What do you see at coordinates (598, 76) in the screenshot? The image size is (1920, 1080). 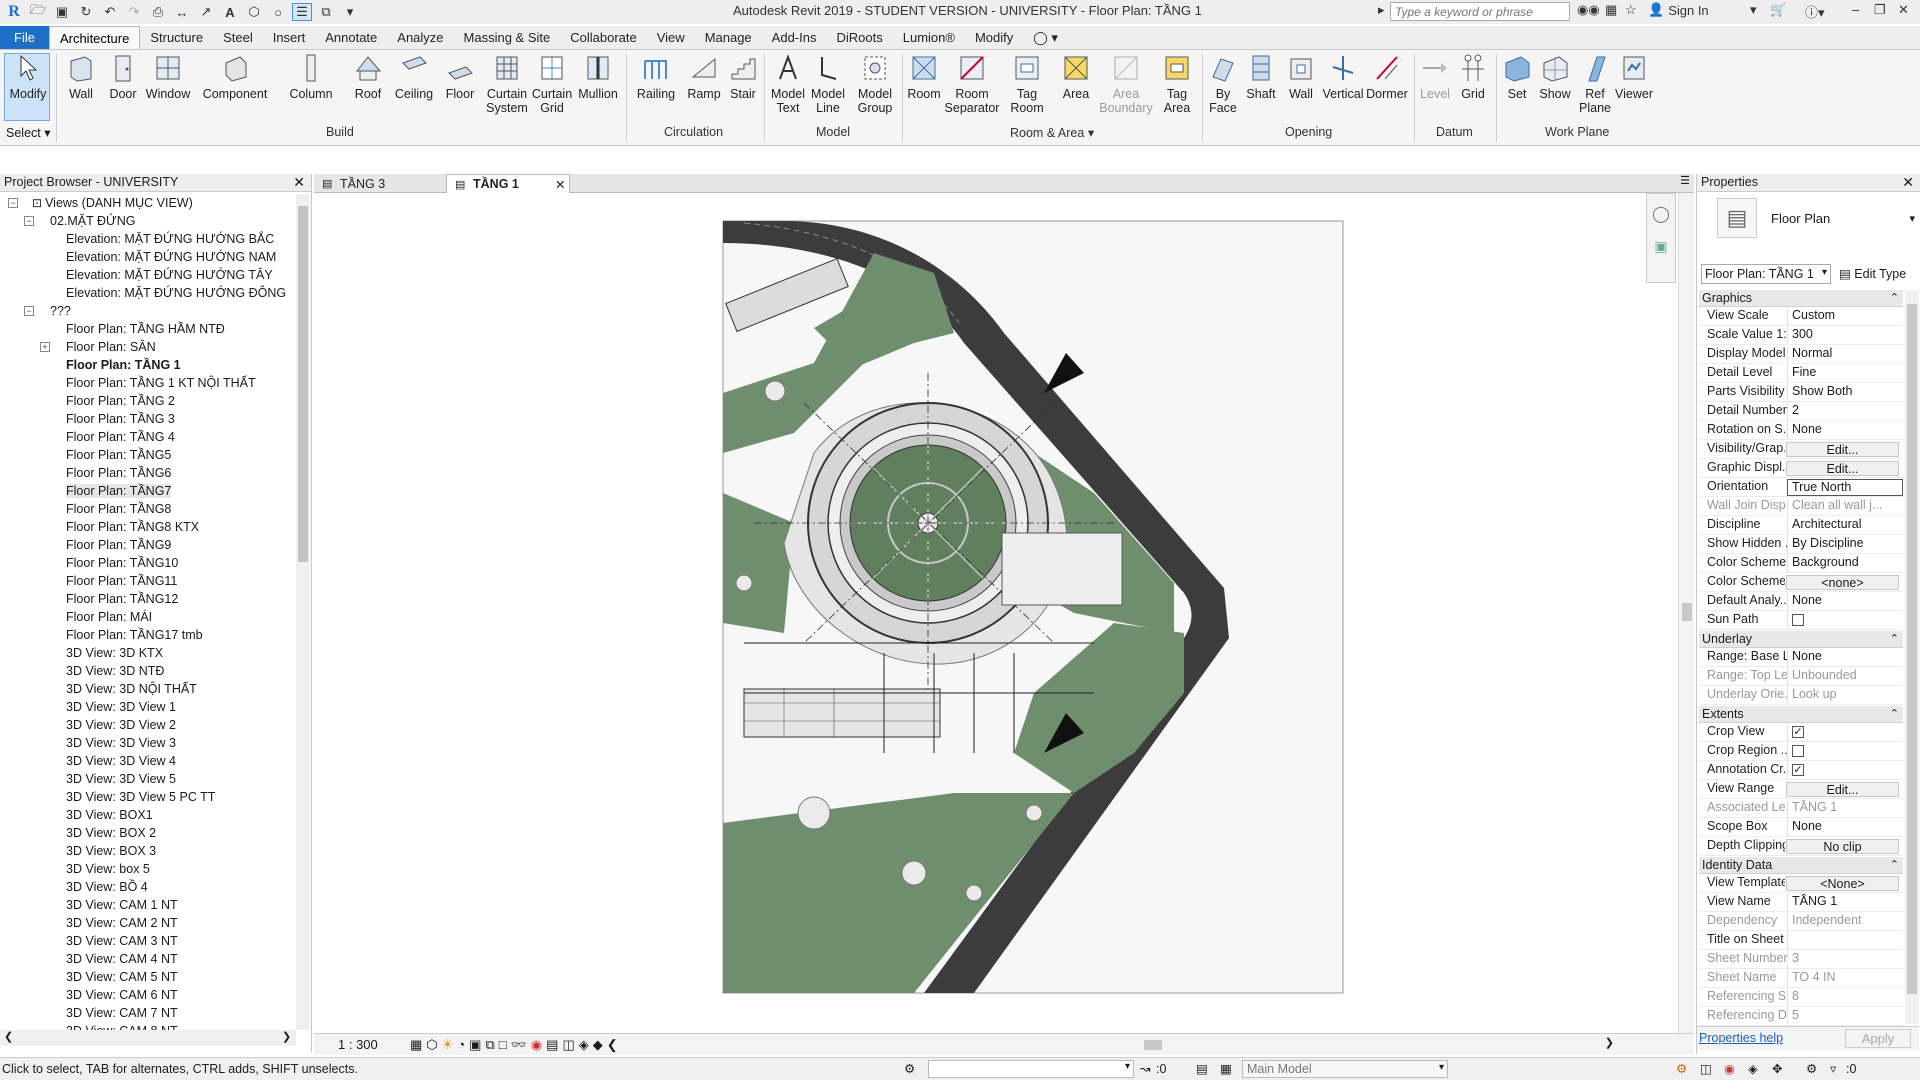 I see `mullion-button: Mullion` at bounding box center [598, 76].